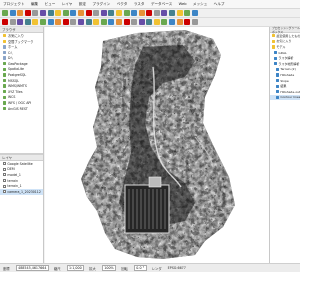 The height and width of the screenshot is (300, 320). What do you see at coordinates (14, 4) in the screenshot?
I see `menu-item: プロジェクト` at bounding box center [14, 4].